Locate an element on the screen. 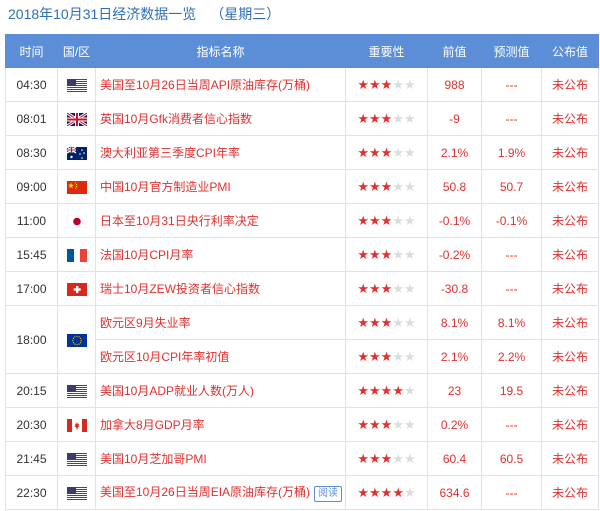  previous-cell: 8.1% is located at coordinates (454, 322).